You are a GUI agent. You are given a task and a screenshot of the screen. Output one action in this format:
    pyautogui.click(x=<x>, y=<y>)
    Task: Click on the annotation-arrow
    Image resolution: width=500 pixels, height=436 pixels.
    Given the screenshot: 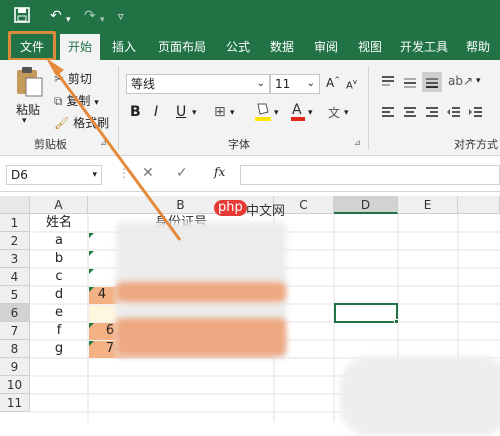 What is the action you would take?
    pyautogui.click(x=114, y=149)
    